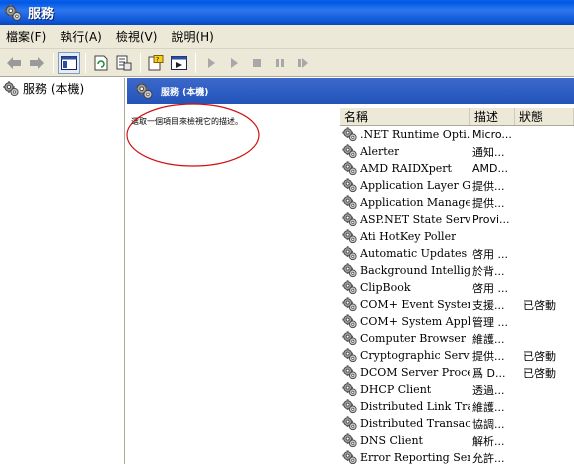 Image resolution: width=574 pixels, height=464 pixels. I want to click on show-hide-tree-button, so click(69, 62).